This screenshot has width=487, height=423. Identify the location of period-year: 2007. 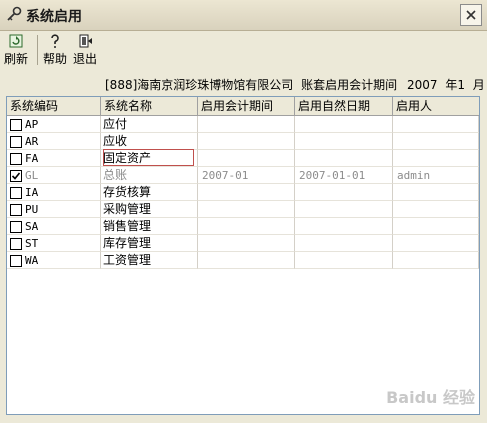
(422, 85).